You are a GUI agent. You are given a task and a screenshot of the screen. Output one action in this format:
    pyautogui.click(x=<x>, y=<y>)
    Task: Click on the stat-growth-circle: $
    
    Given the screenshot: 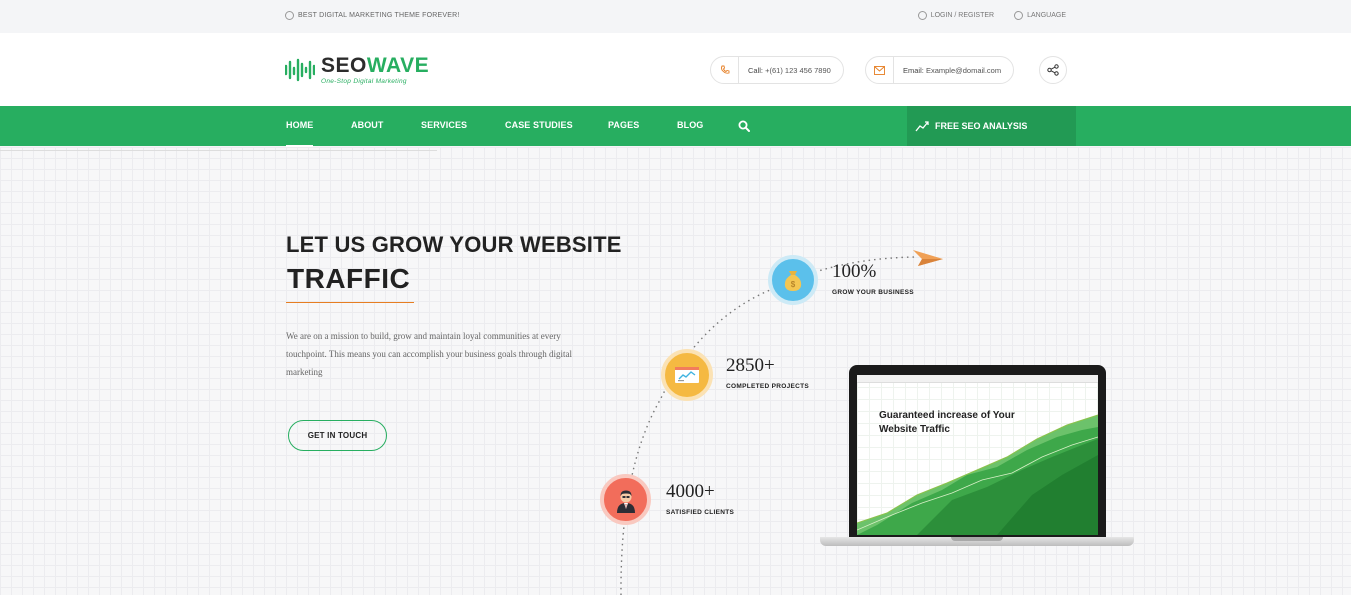 What is the action you would take?
    pyautogui.click(x=793, y=280)
    